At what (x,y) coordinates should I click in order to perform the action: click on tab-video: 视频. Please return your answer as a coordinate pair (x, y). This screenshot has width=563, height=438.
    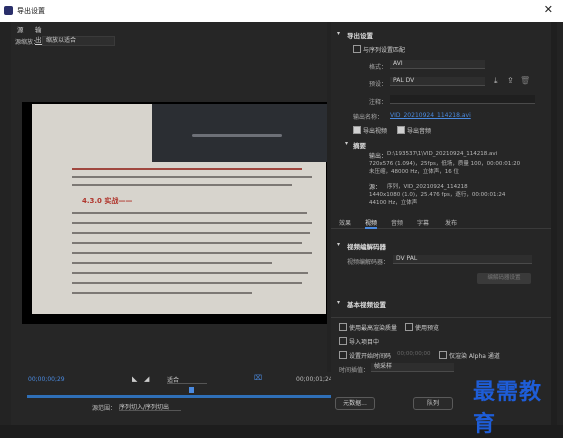
    Looking at the image, I should click on (371, 223).